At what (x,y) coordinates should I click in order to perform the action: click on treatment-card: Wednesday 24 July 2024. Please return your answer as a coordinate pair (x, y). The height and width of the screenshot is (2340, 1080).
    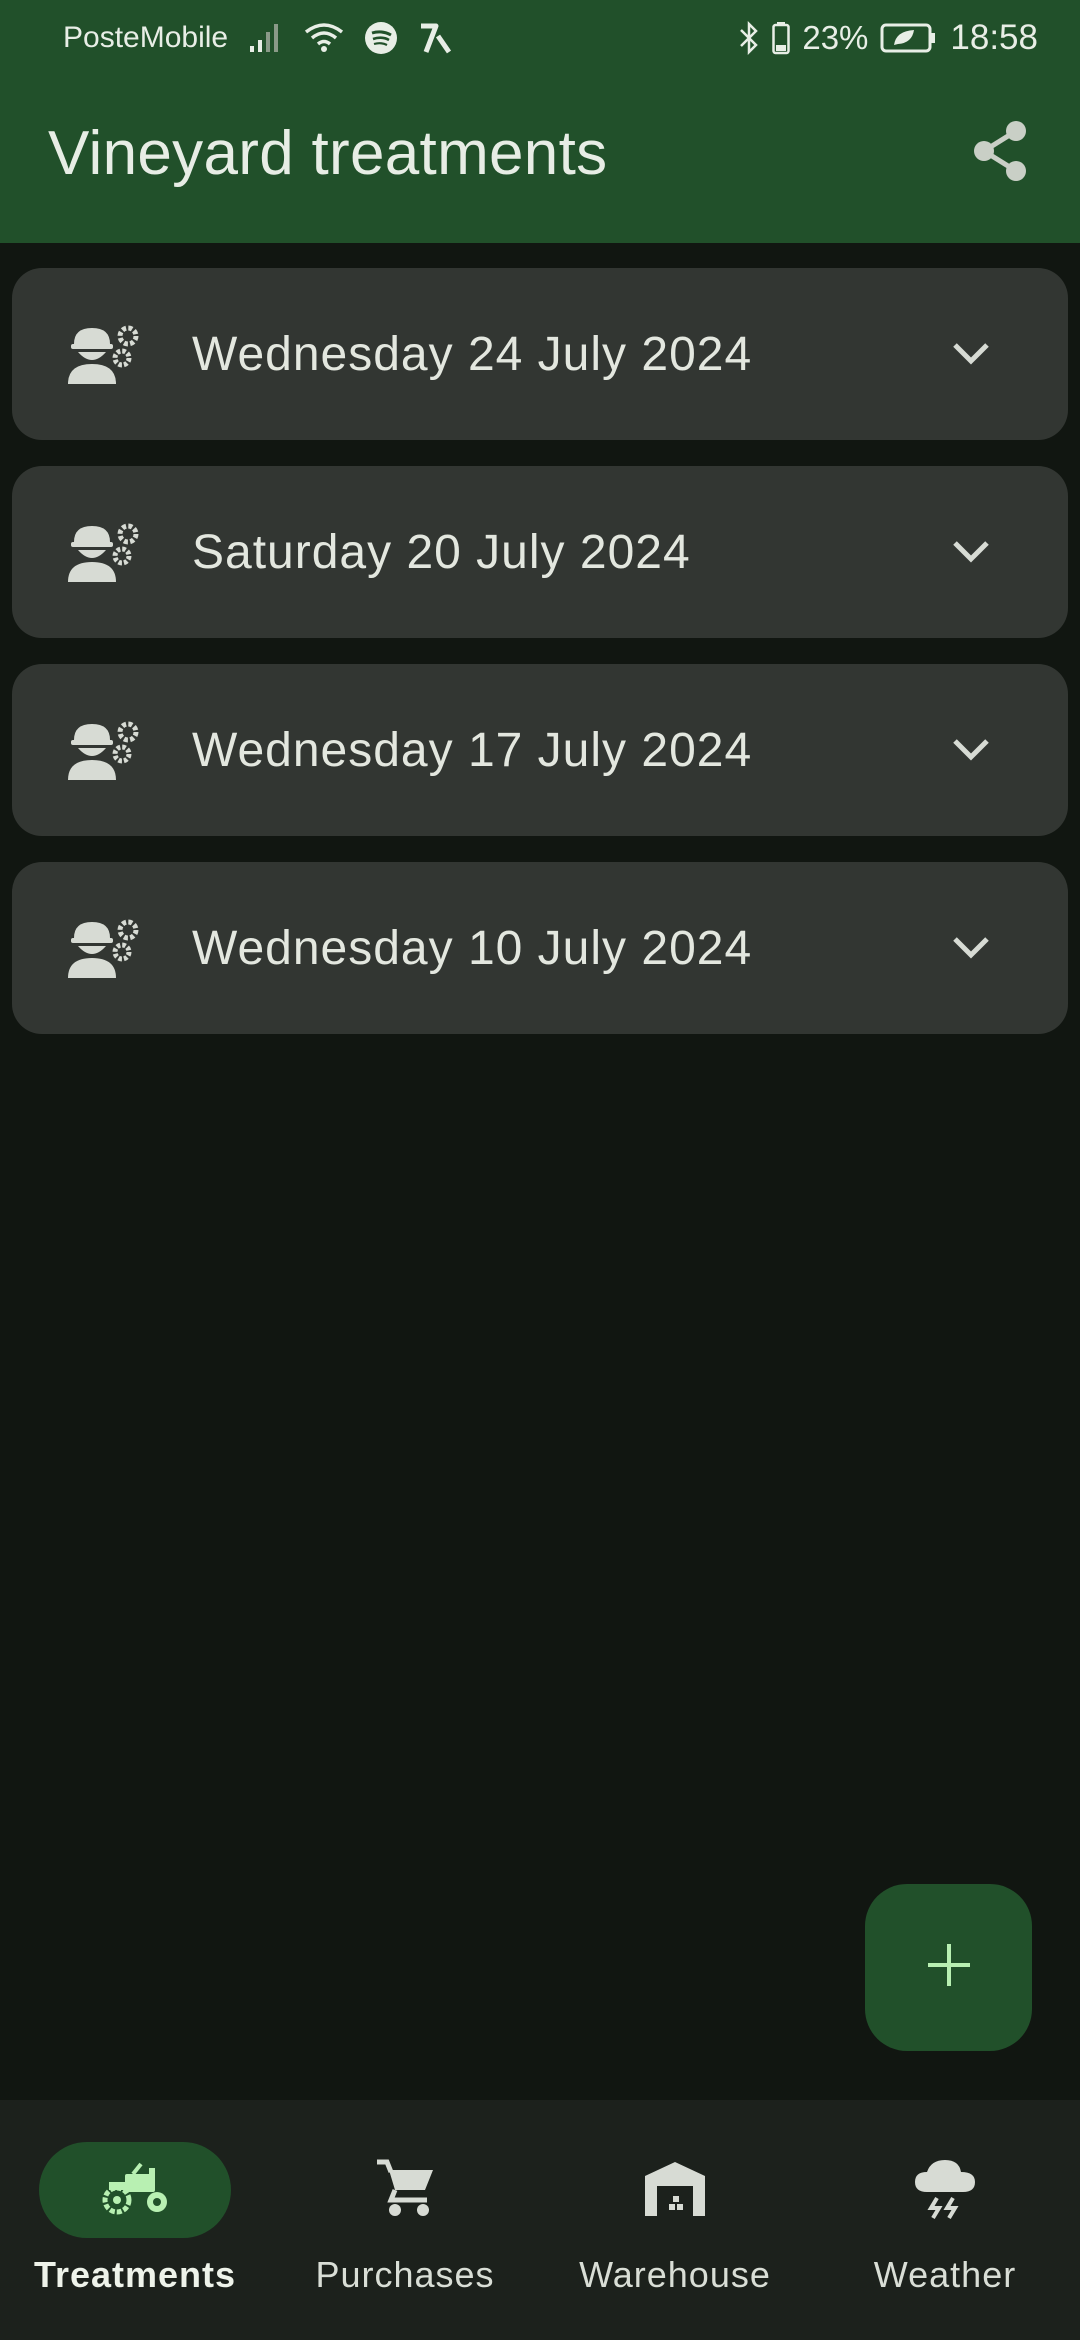
    Looking at the image, I should click on (540, 354).